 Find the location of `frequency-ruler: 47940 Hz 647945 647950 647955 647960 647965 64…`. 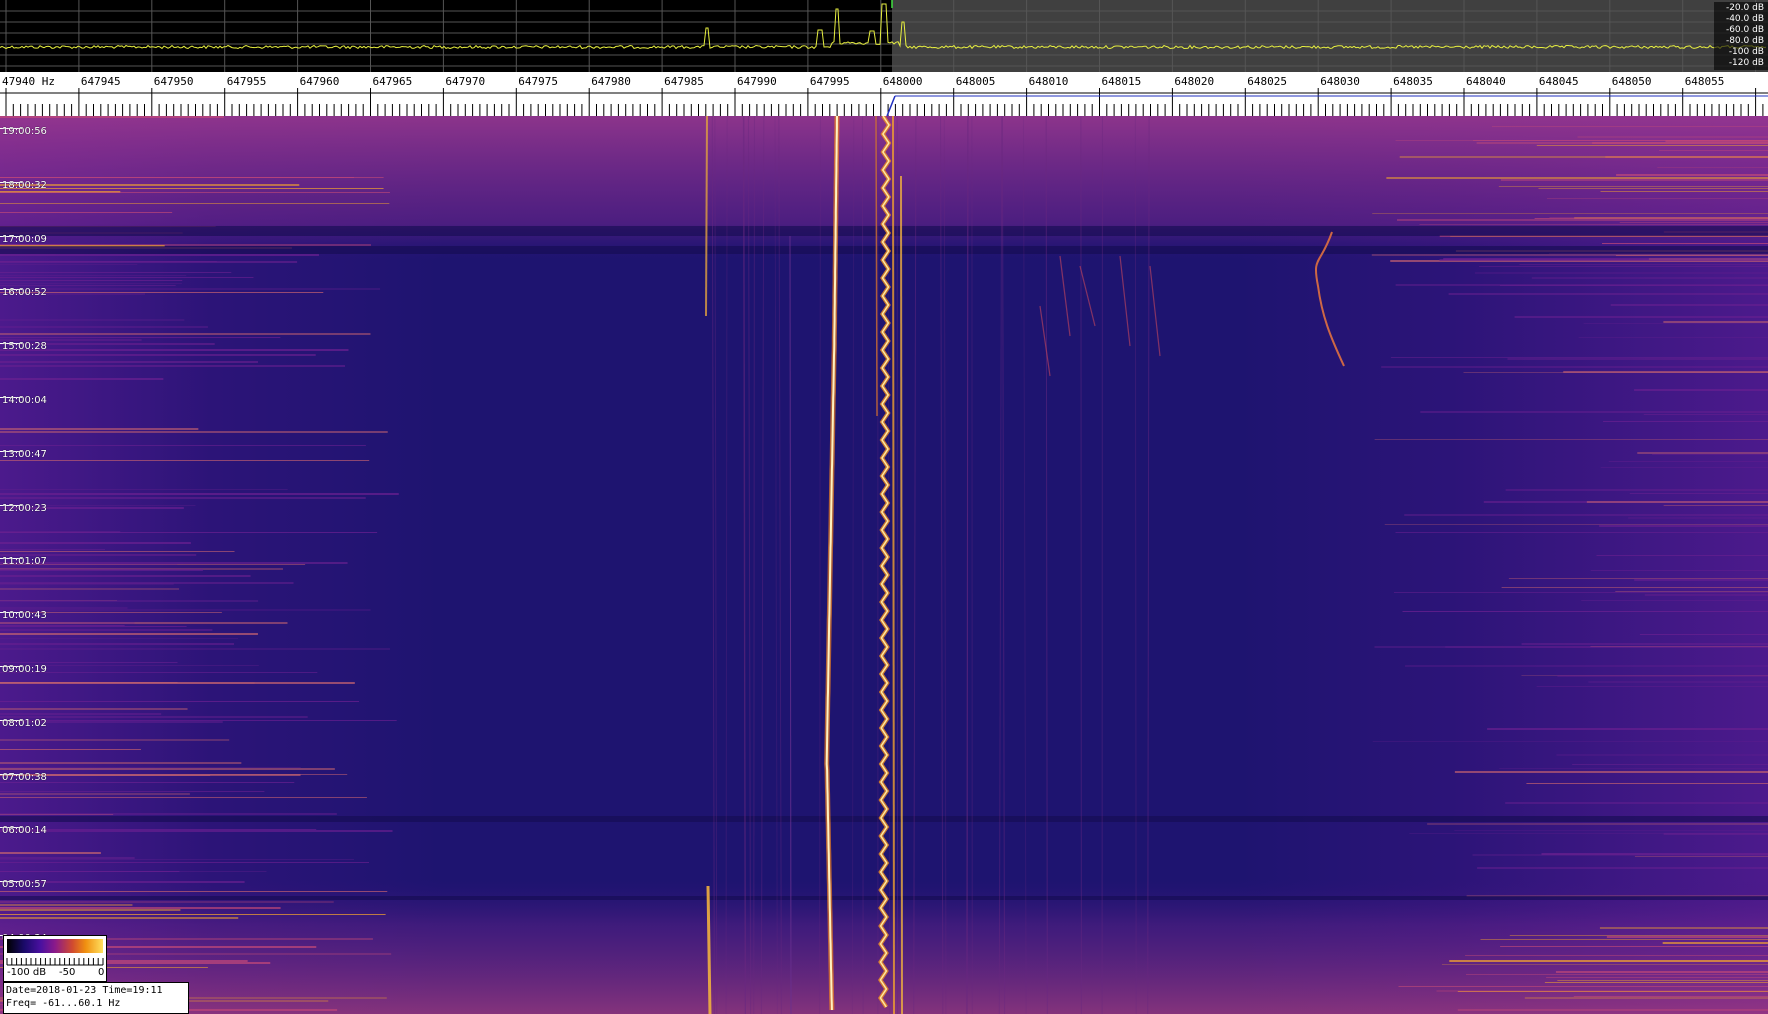

frequency-ruler: 47940 Hz 647945 647950 647955 647960 647965 64… is located at coordinates (884, 94).